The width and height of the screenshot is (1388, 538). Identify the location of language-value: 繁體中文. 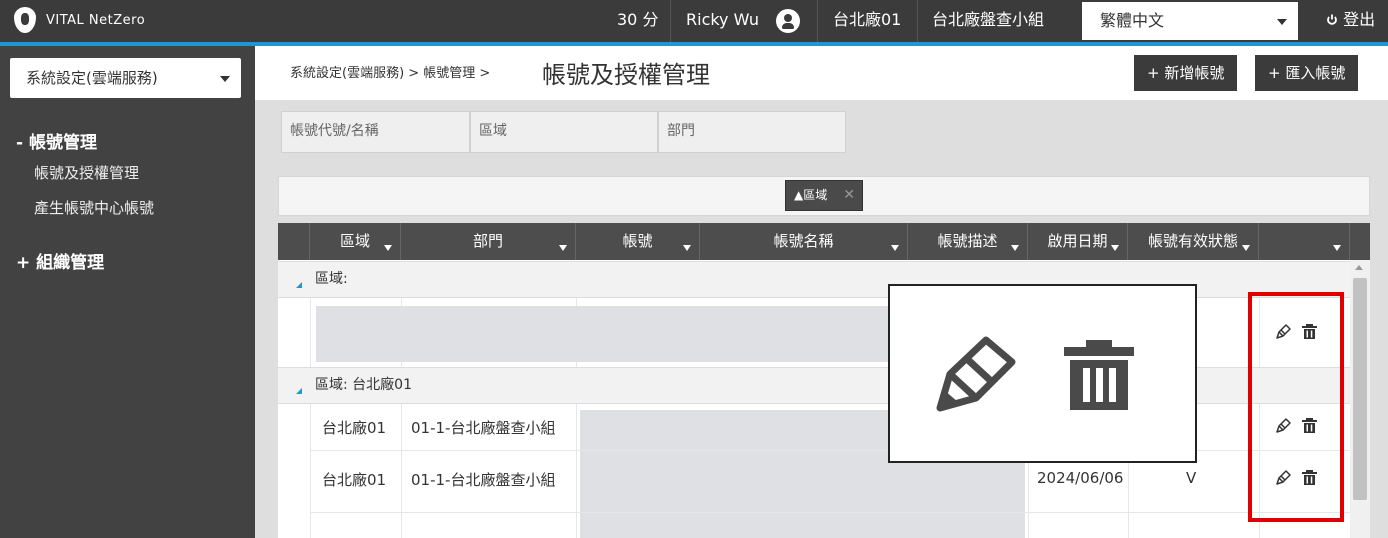
(1132, 20).